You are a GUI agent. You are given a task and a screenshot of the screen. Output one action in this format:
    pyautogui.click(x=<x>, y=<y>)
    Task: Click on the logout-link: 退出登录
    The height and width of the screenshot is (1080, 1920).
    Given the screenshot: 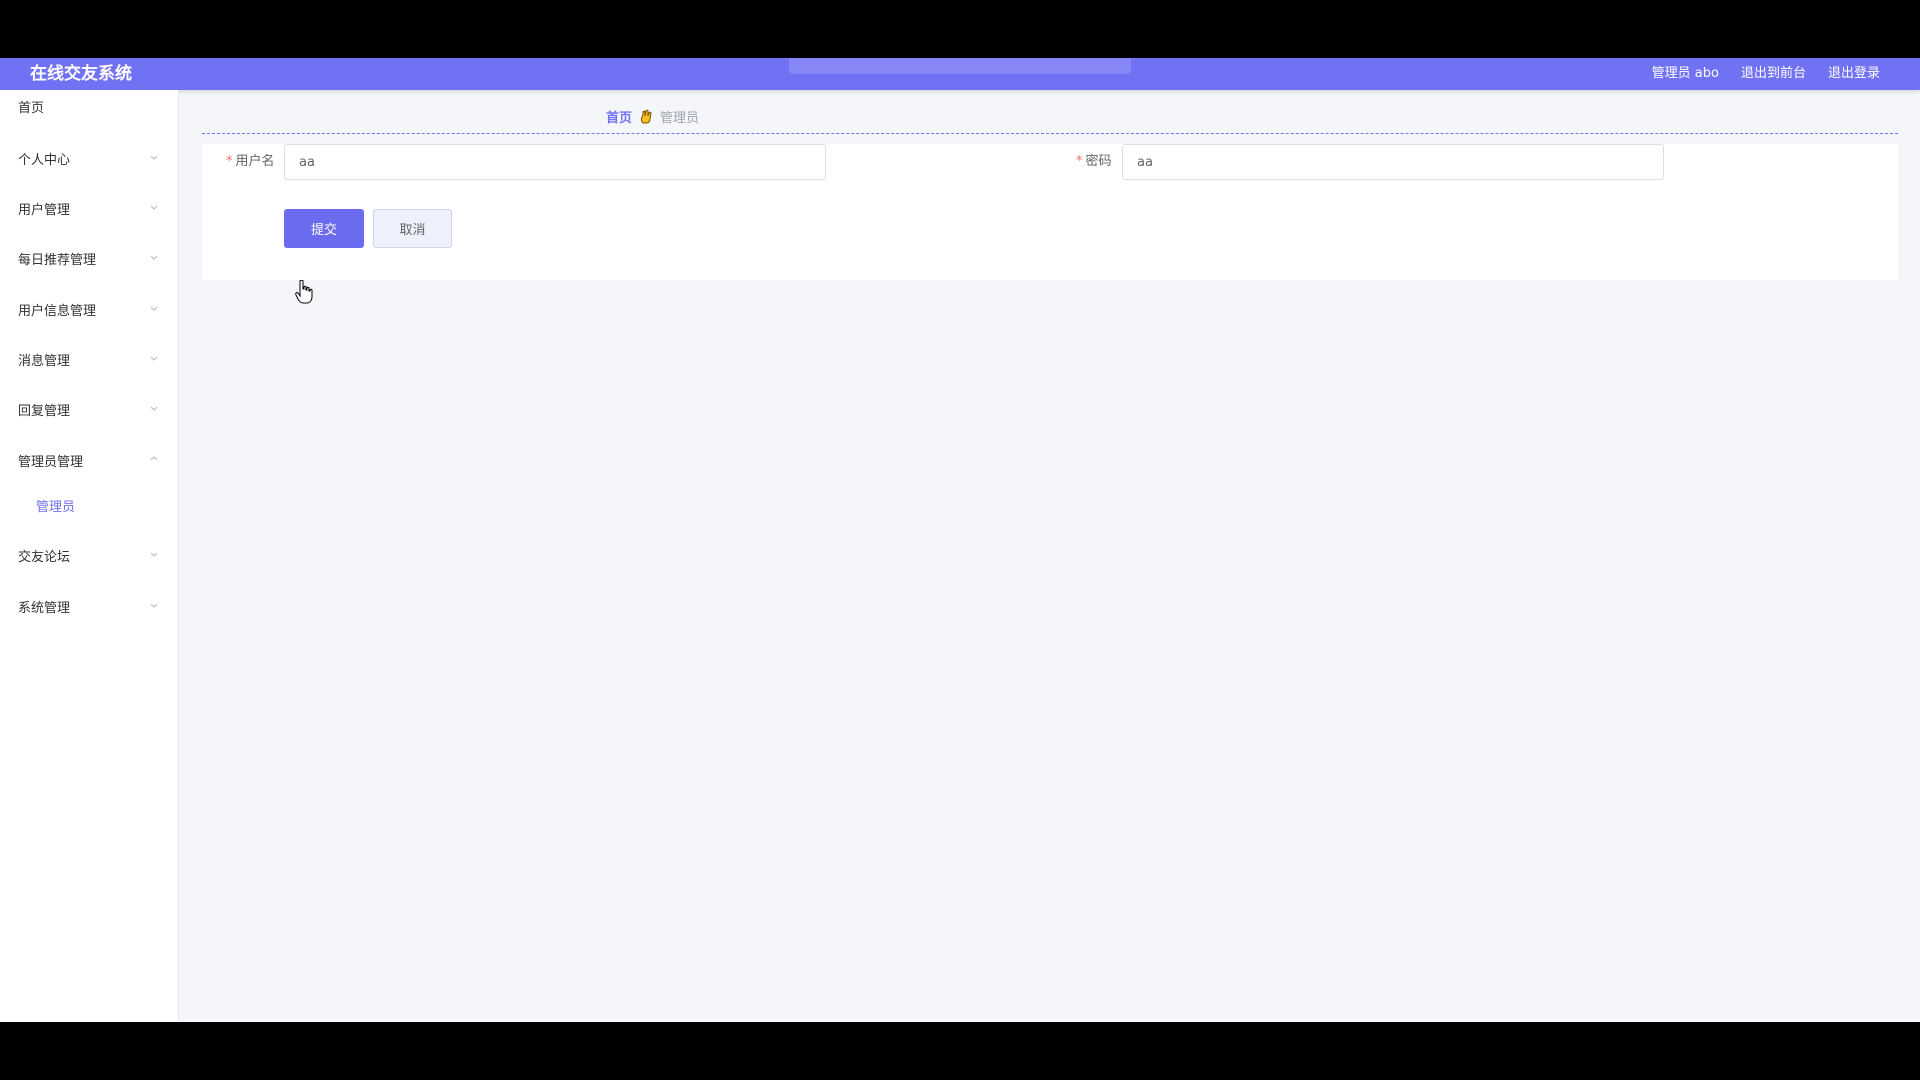 What is the action you would take?
    pyautogui.click(x=1854, y=74)
    